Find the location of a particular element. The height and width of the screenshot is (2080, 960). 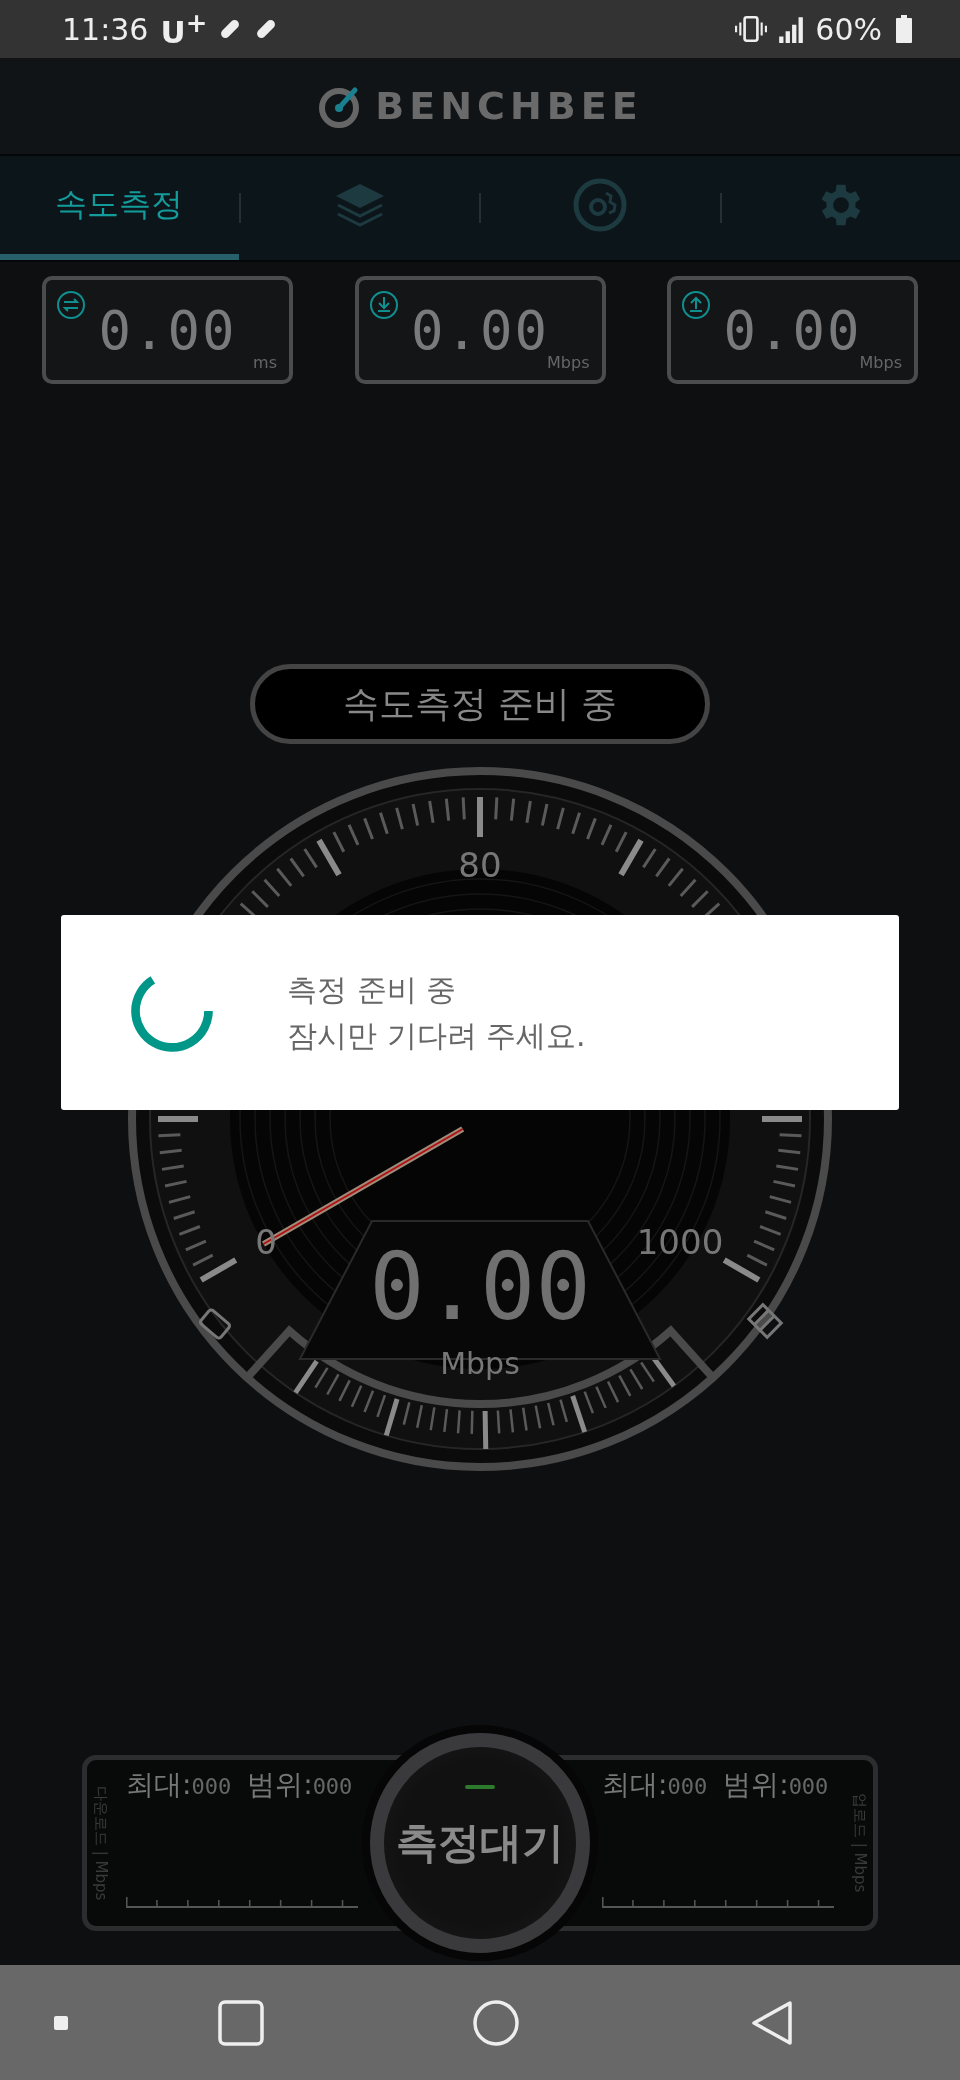

upload-icon is located at coordinates (696, 305).